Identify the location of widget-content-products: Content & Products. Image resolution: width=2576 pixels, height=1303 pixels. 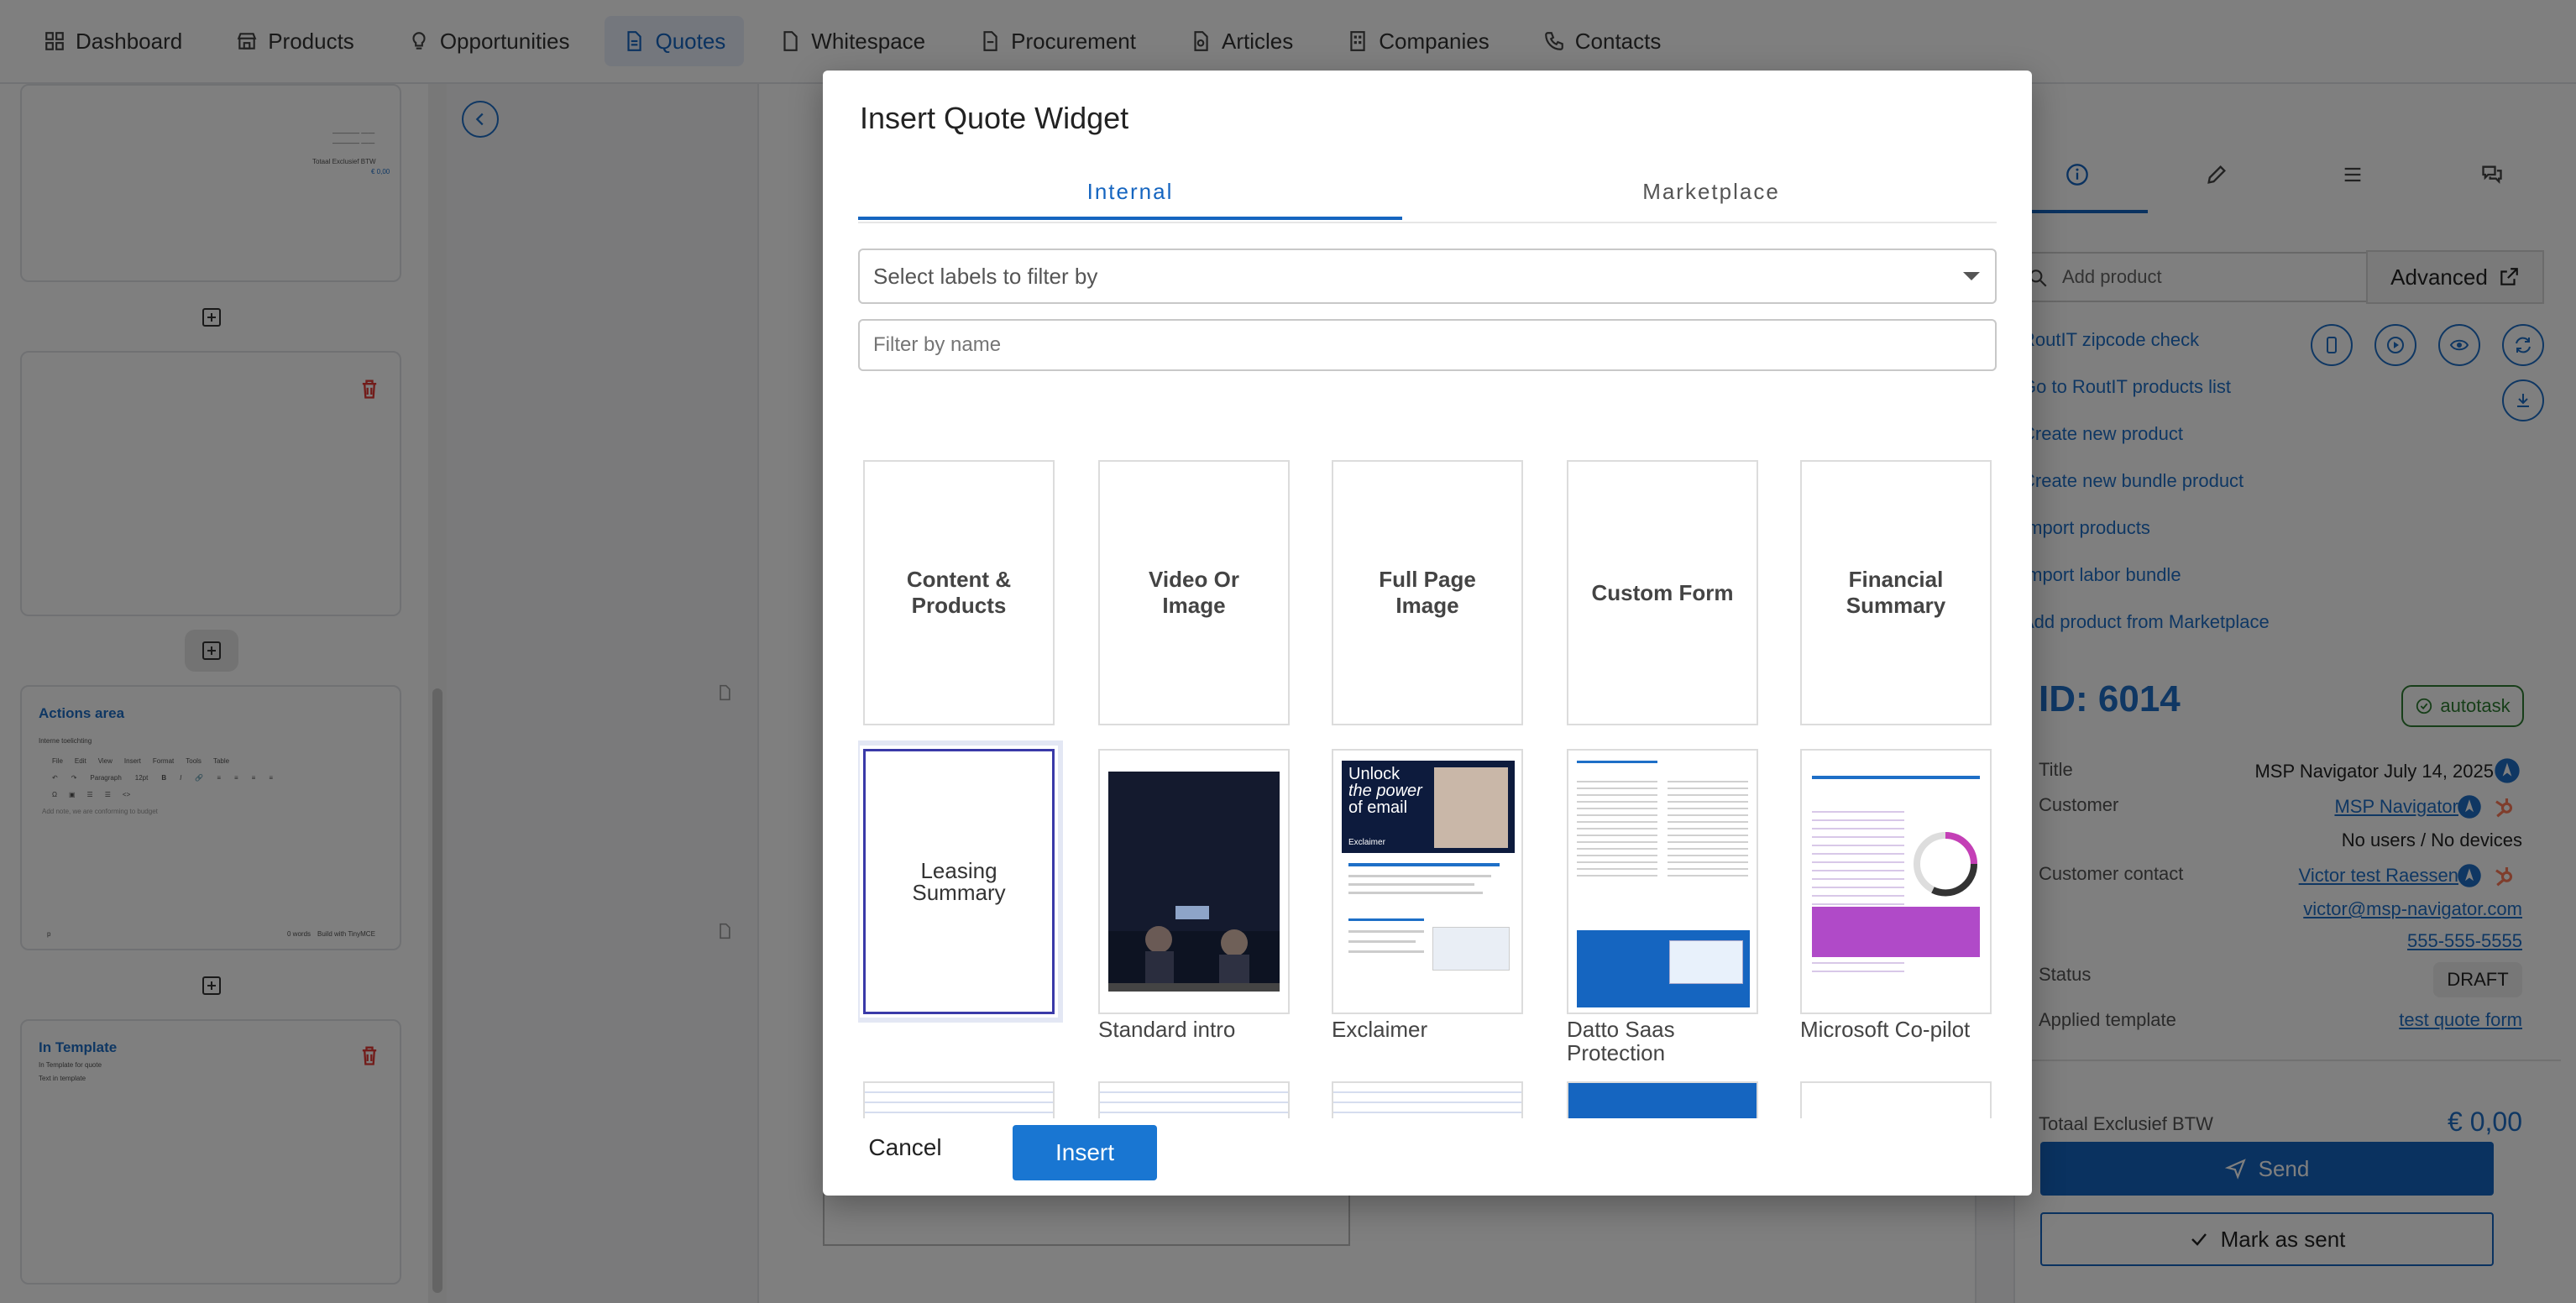
(959, 592).